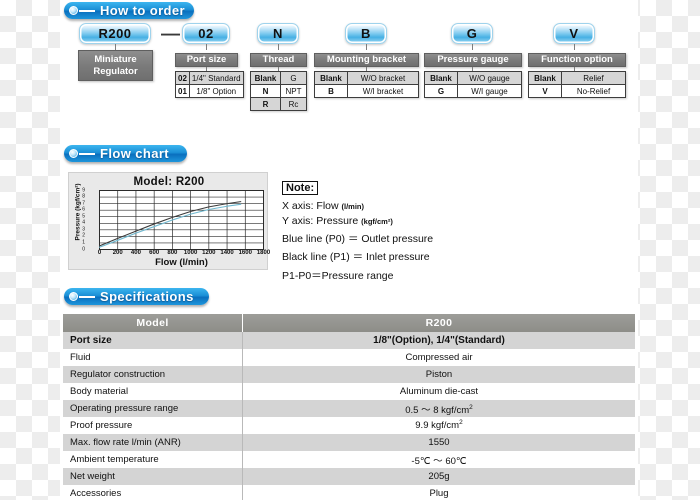  Describe the element at coordinates (153, 492) in the screenshot. I see `spec-label: Accessories` at that location.